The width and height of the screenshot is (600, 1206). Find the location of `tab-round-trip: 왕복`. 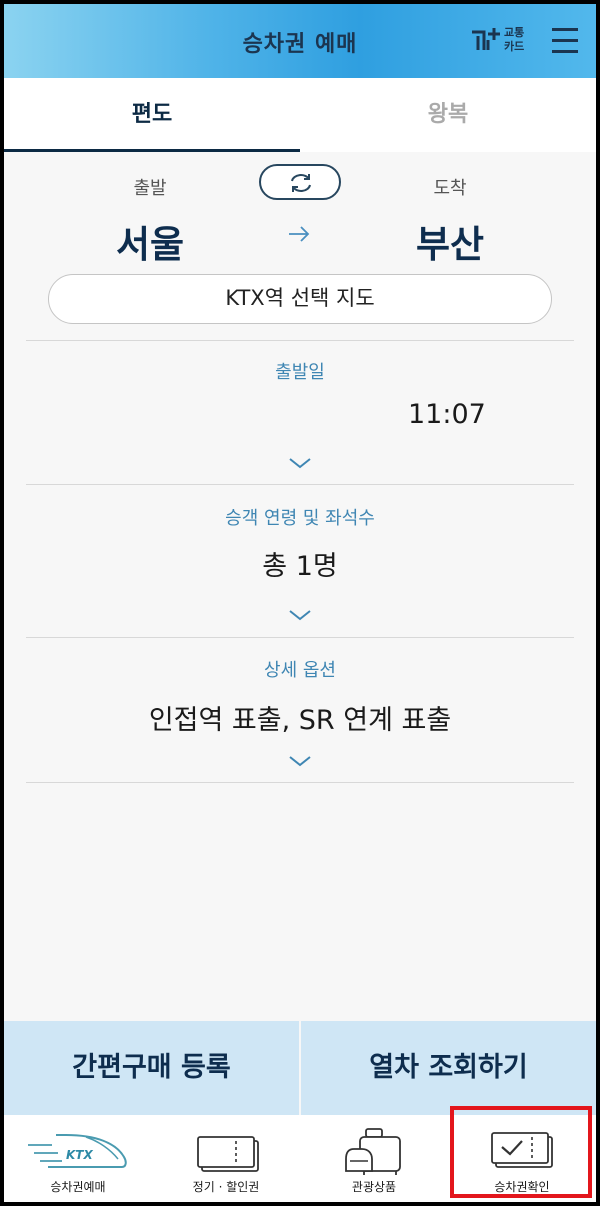

tab-round-trip: 왕복 is located at coordinates (448, 115).